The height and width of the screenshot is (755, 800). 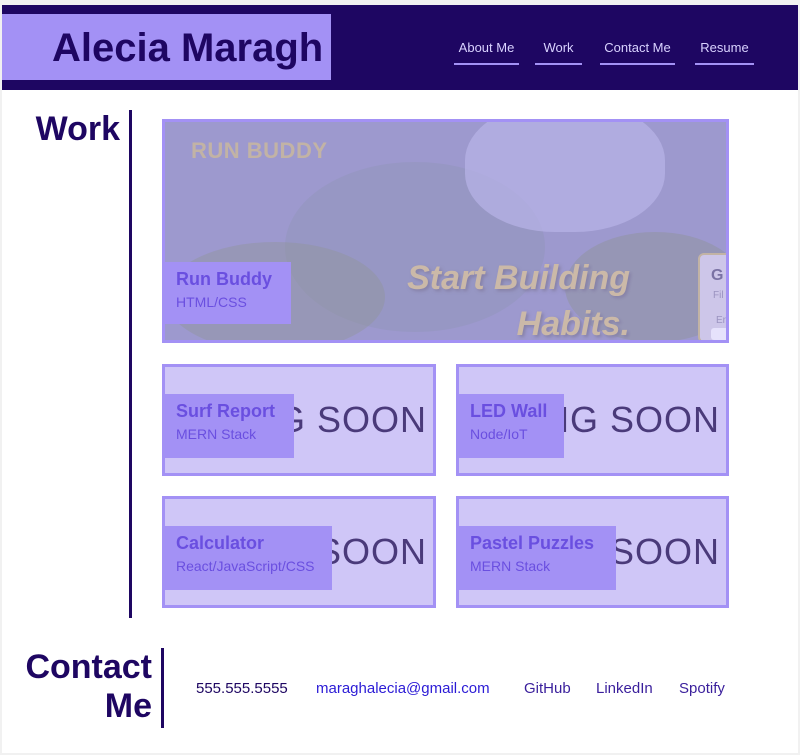 I want to click on work-title: Work, so click(x=77, y=129).